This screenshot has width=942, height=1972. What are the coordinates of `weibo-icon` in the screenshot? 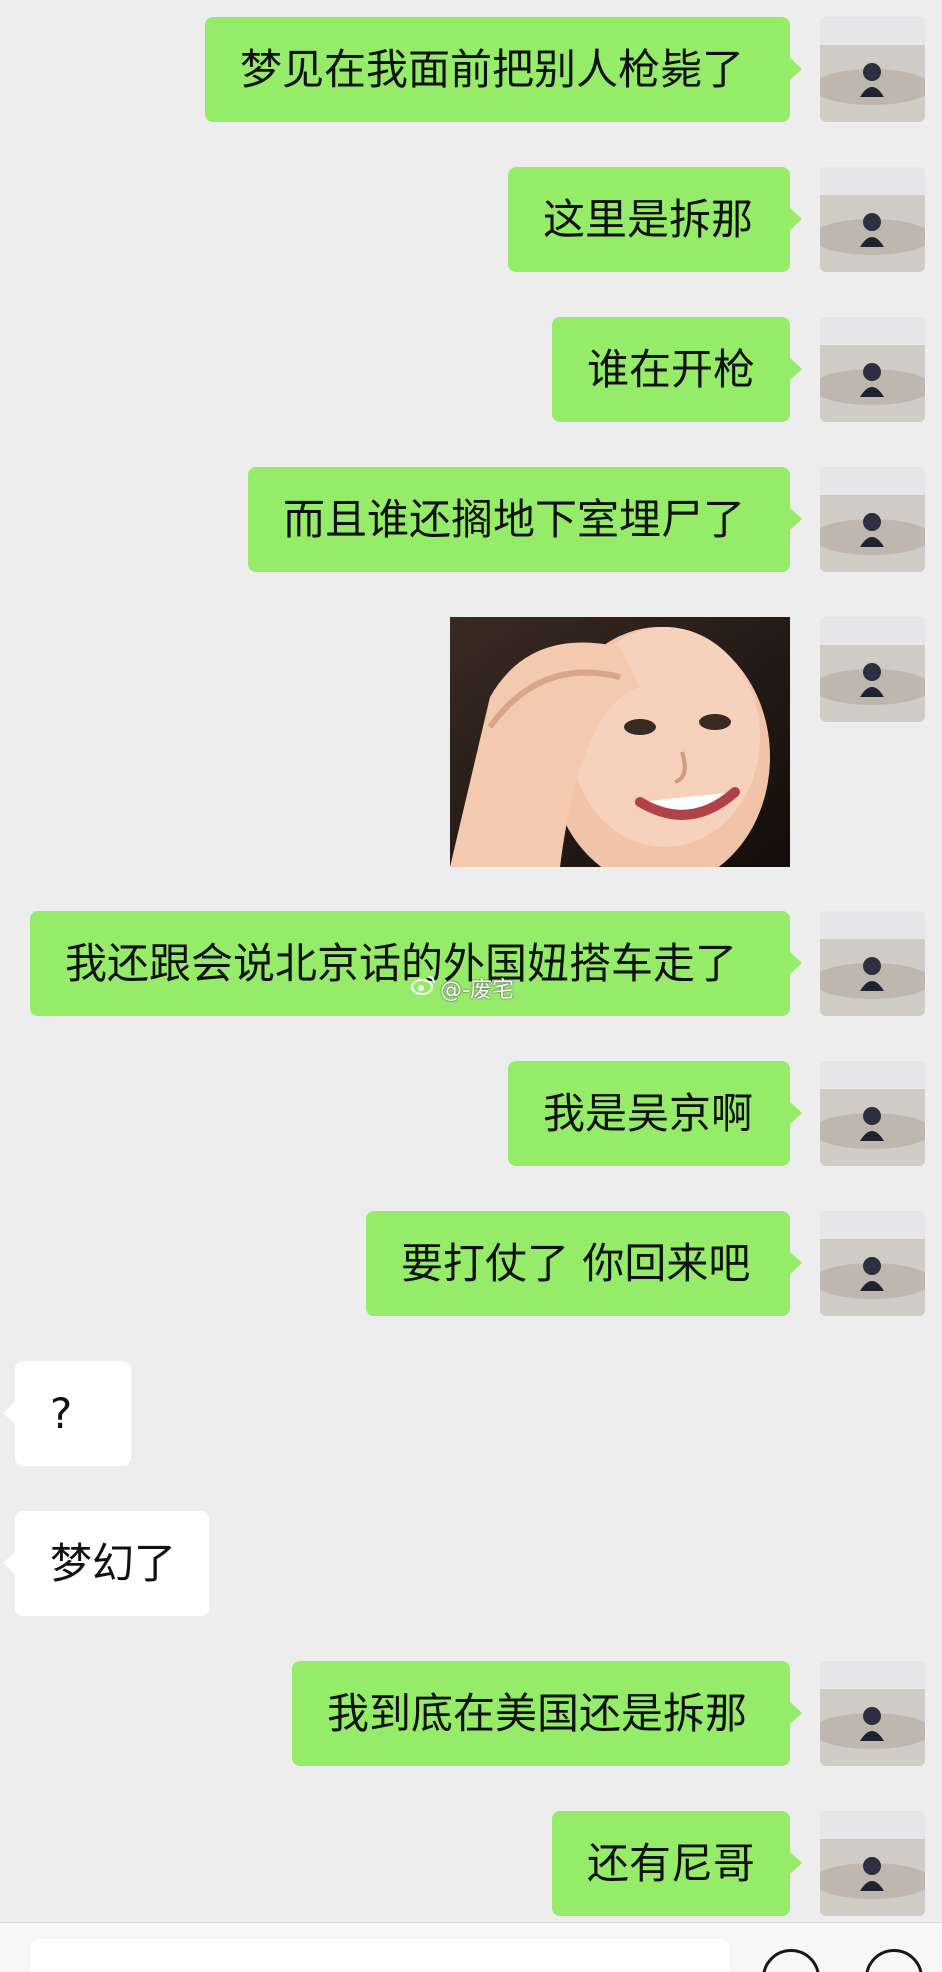 It's located at (423, 988).